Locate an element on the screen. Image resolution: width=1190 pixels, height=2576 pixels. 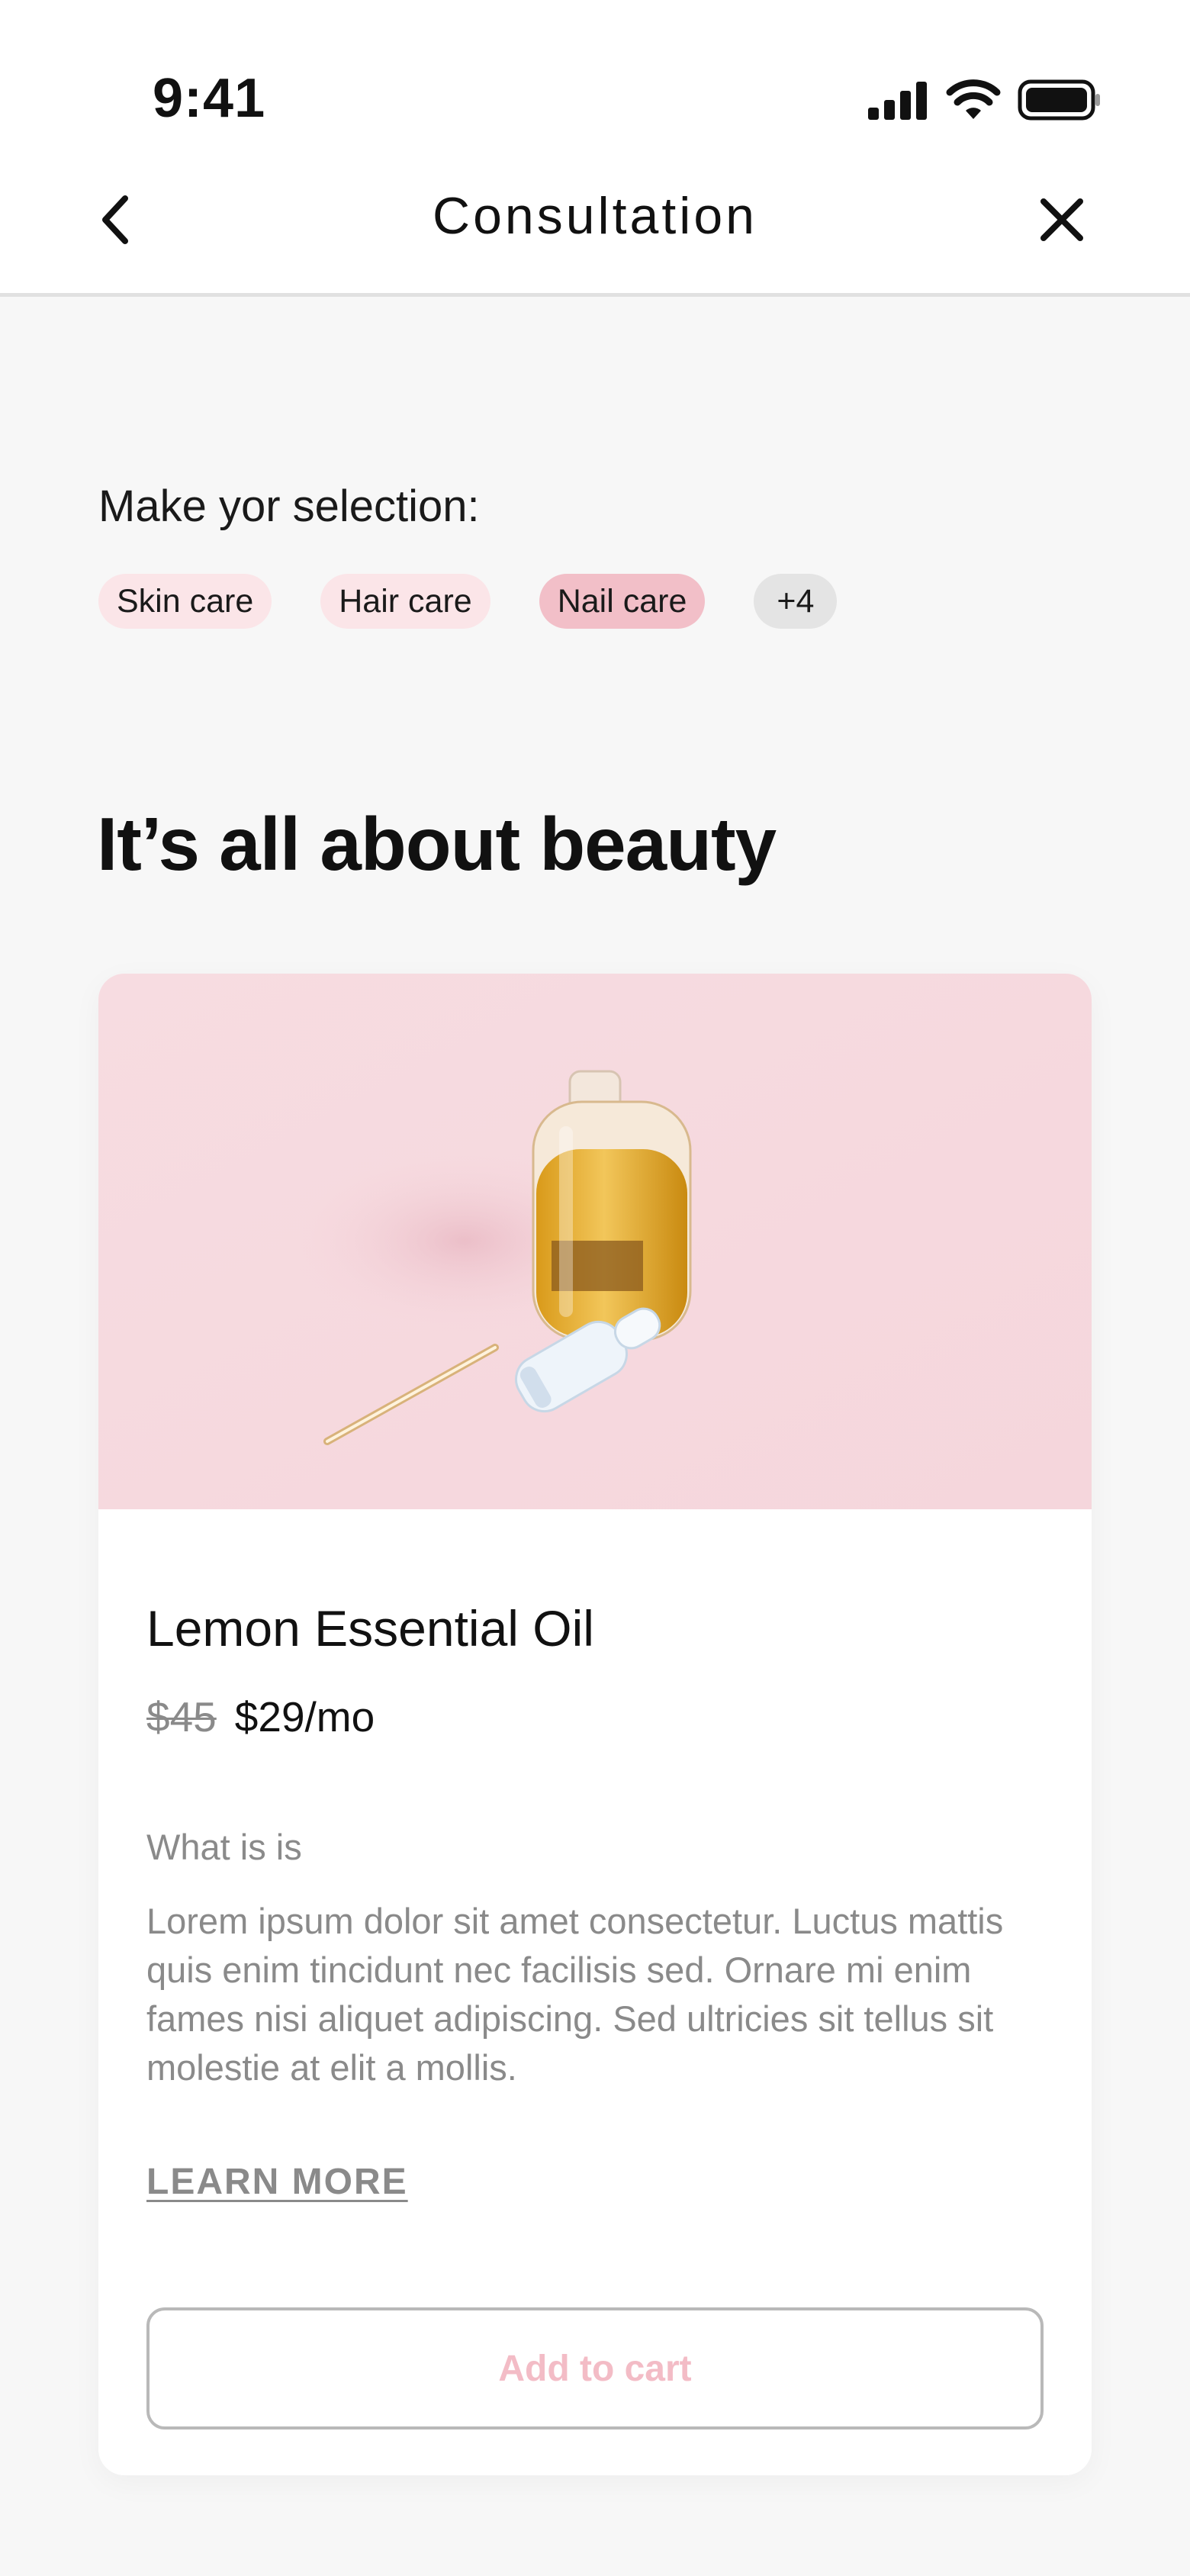
category-chips: Skin care Hair care Nail care +4 is located at coordinates (468, 601).